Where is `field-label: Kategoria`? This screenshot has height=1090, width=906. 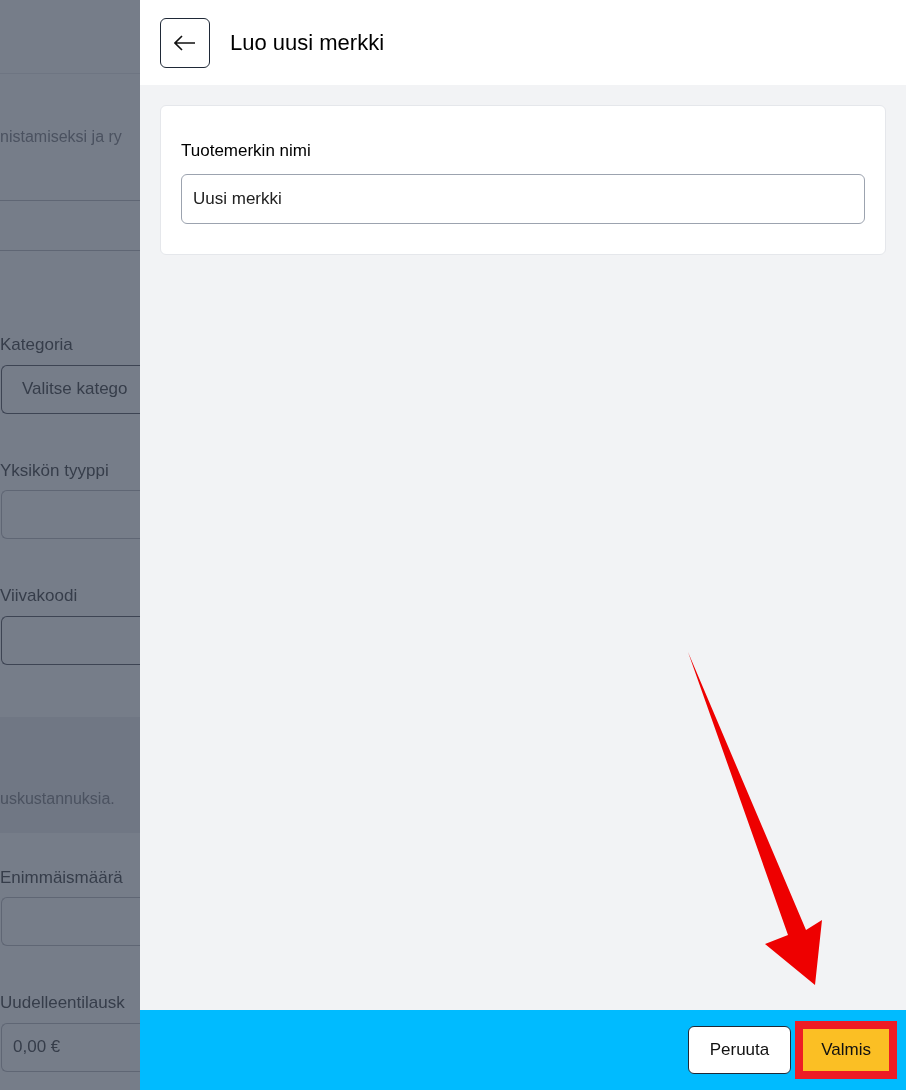 field-label: Kategoria is located at coordinates (37, 345).